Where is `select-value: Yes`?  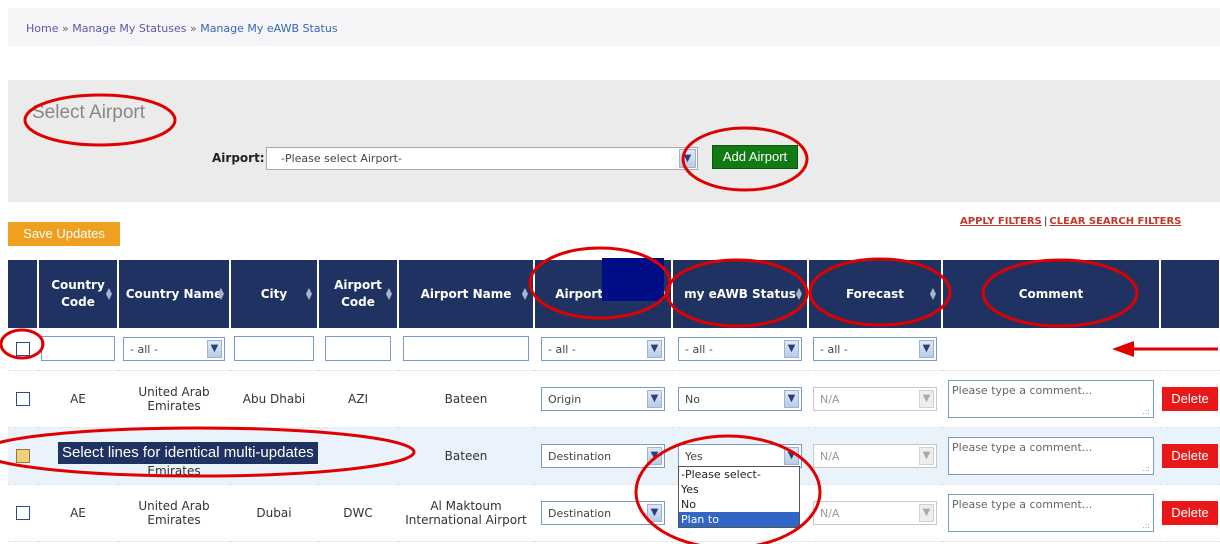 select-value: Yes is located at coordinates (694, 456).